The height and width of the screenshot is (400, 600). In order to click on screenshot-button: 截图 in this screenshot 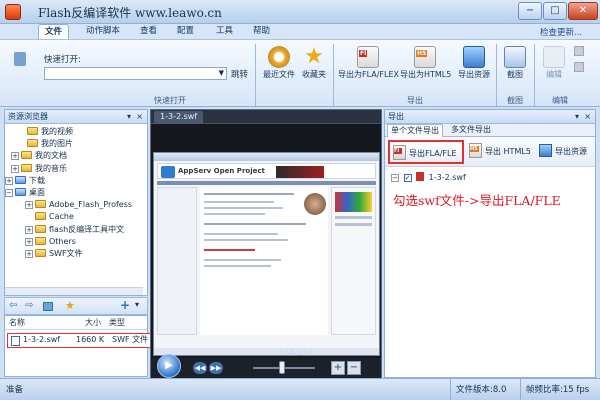, I will do `click(515, 68)`.